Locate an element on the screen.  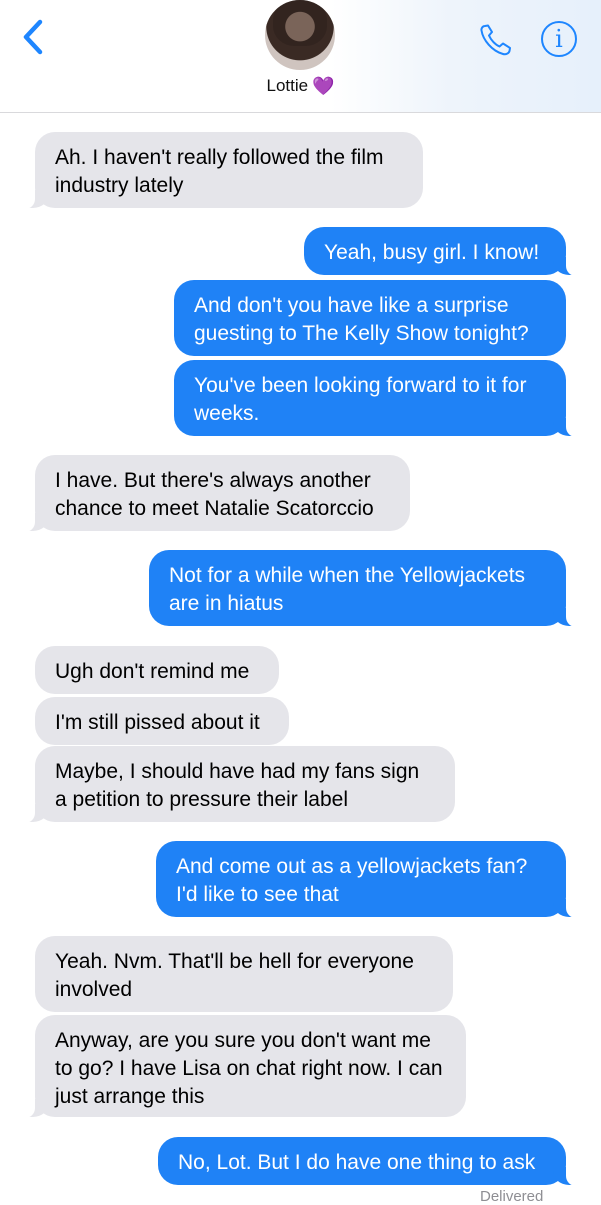
conversation-header: Lottie 💜 i is located at coordinates (300, 56).